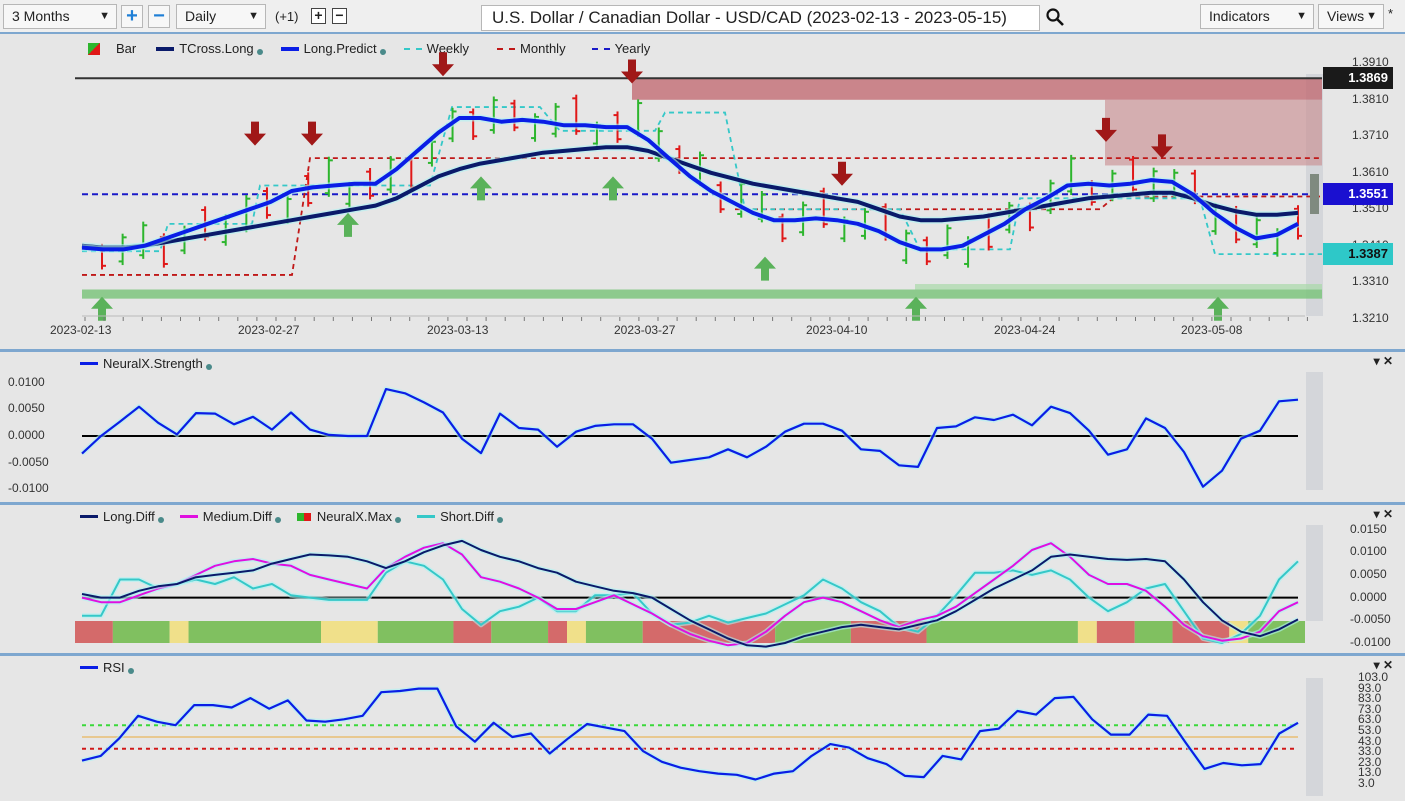 Image resolution: width=1405 pixels, height=801 pixels. I want to click on rsi-chart, so click(702, 737).